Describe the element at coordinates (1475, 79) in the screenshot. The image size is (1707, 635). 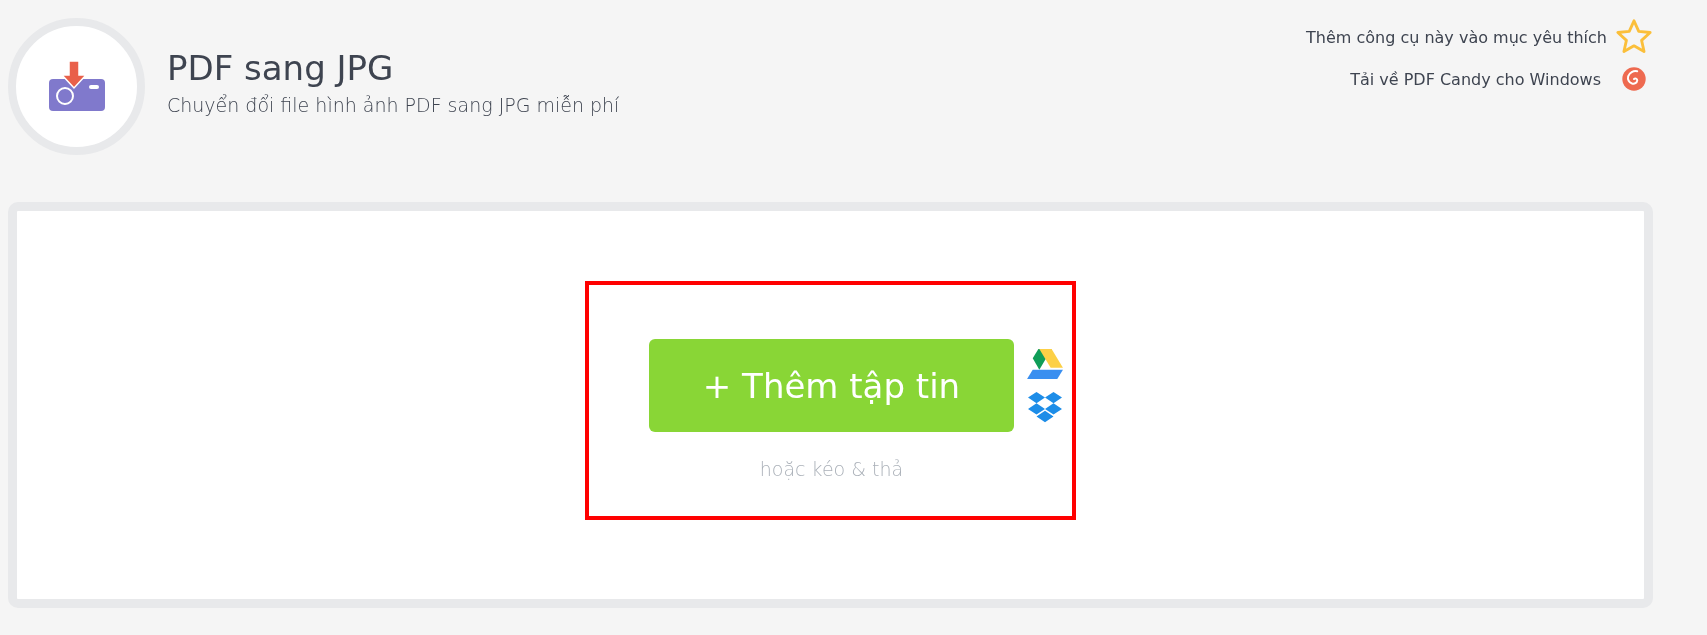
I see `header-link: Tải về PDF Candy cho Windows` at that location.